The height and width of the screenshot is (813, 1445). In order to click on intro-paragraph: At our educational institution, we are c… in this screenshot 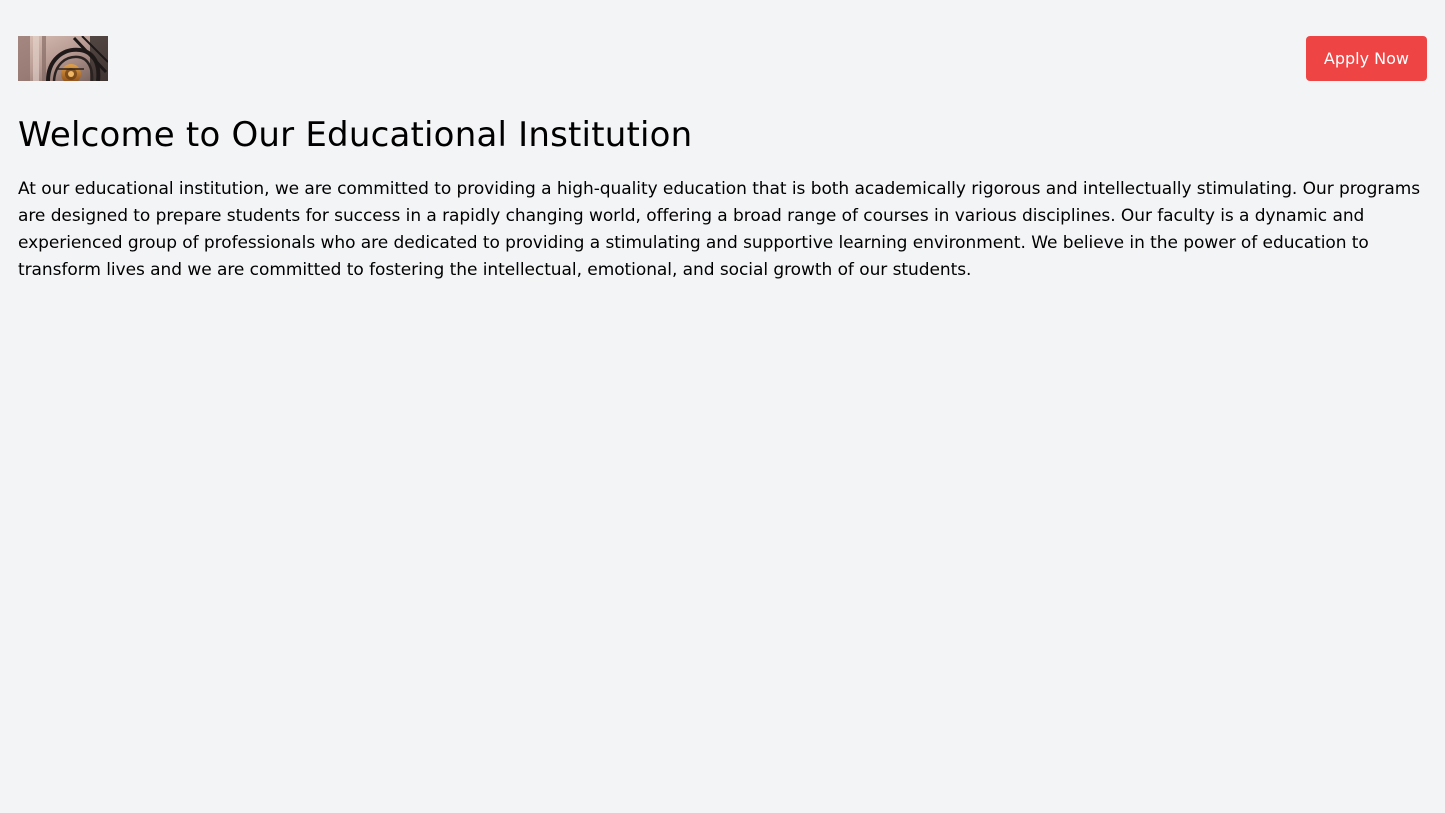, I will do `click(719, 229)`.